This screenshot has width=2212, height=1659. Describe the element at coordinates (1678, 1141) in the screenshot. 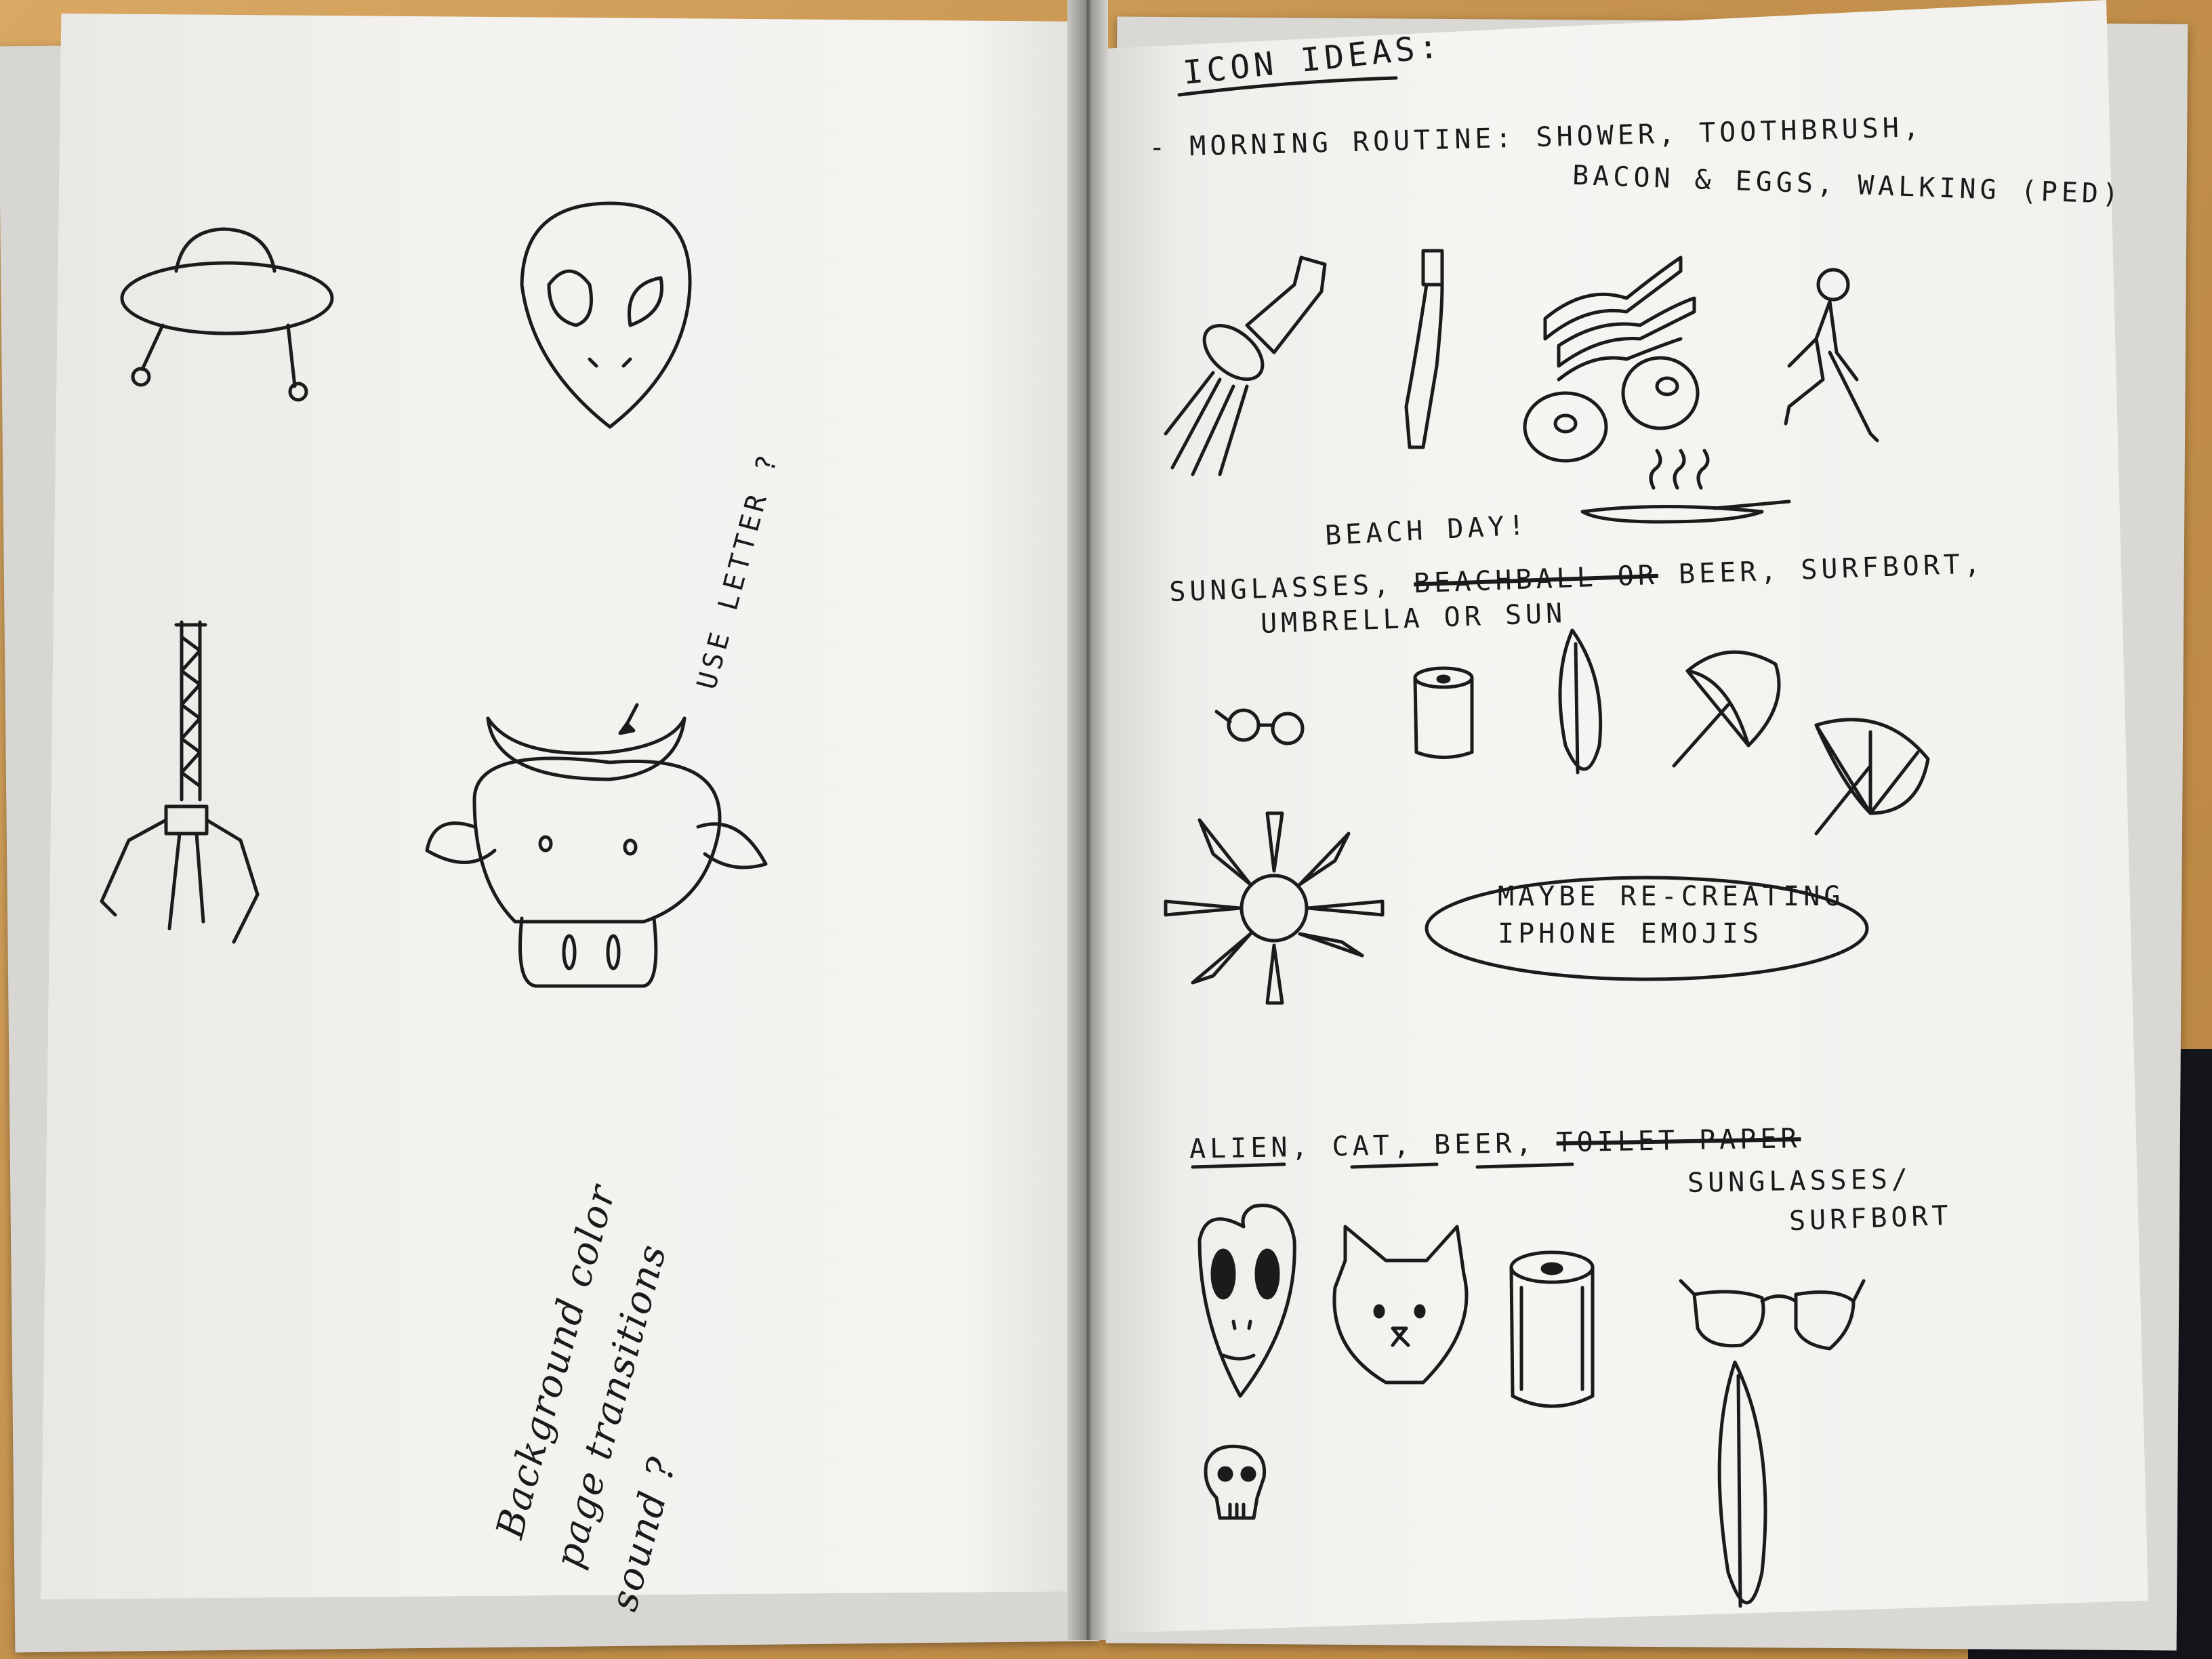

I see `struck-toilet-paper: TOILET PAPER` at that location.